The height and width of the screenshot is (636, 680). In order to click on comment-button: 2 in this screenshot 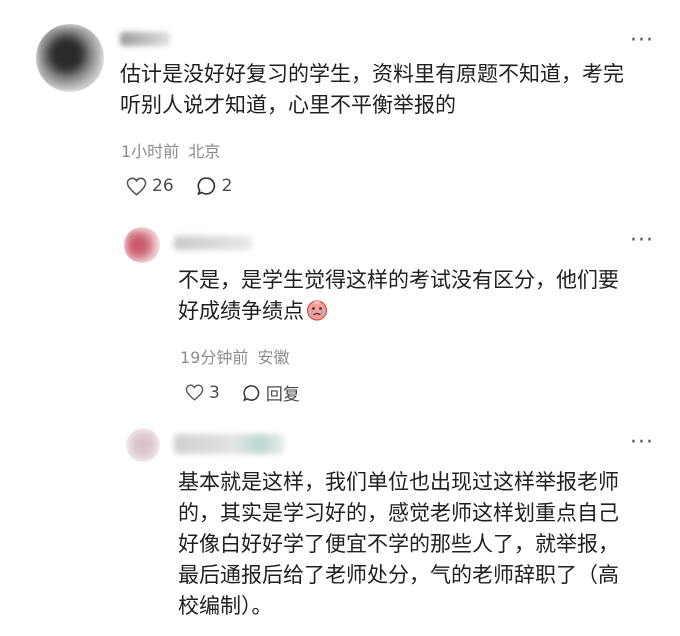, I will do `click(214, 186)`.